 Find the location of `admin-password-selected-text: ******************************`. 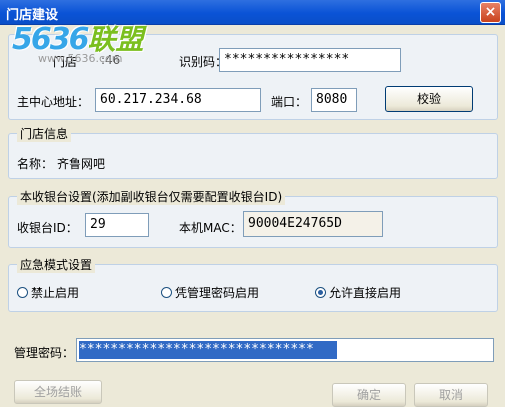

admin-password-selected-text: ****************************** is located at coordinates (208, 350).